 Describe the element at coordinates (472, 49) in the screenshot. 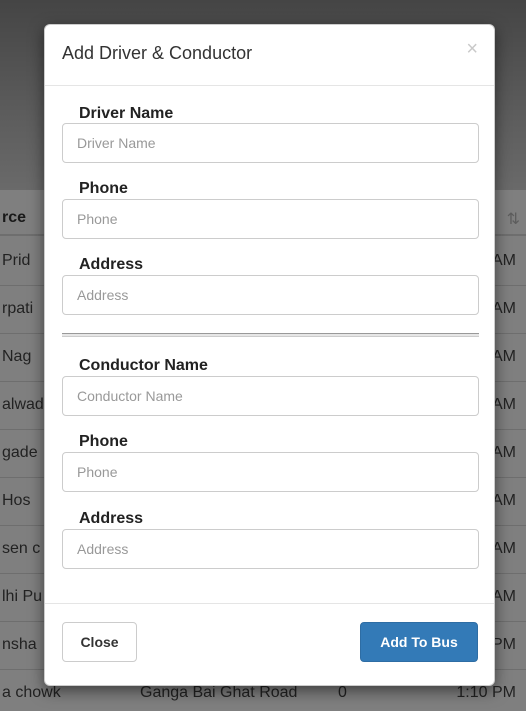

I see `close-icon: ×` at that location.